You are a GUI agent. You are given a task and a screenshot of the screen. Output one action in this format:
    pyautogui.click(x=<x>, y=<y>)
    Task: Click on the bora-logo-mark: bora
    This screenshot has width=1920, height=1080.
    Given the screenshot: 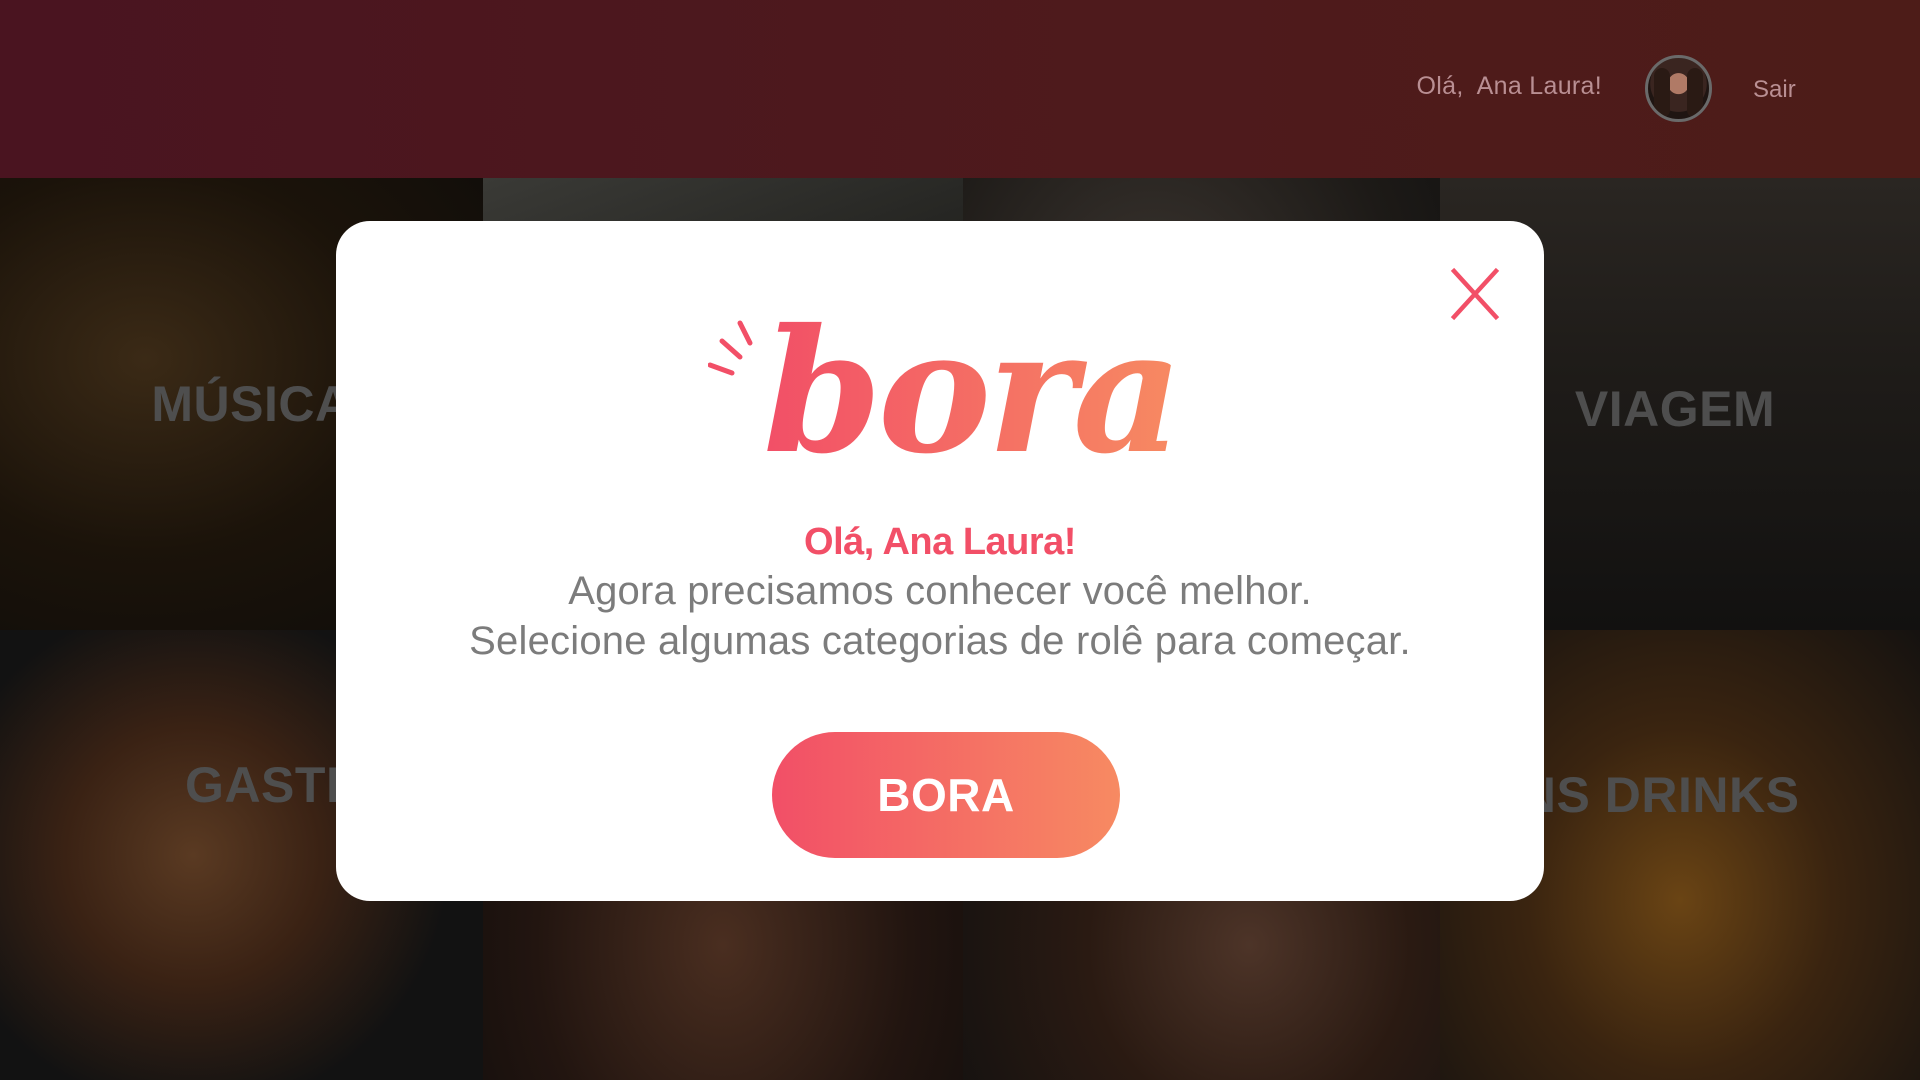 What is the action you would take?
    pyautogui.click(x=945, y=392)
    